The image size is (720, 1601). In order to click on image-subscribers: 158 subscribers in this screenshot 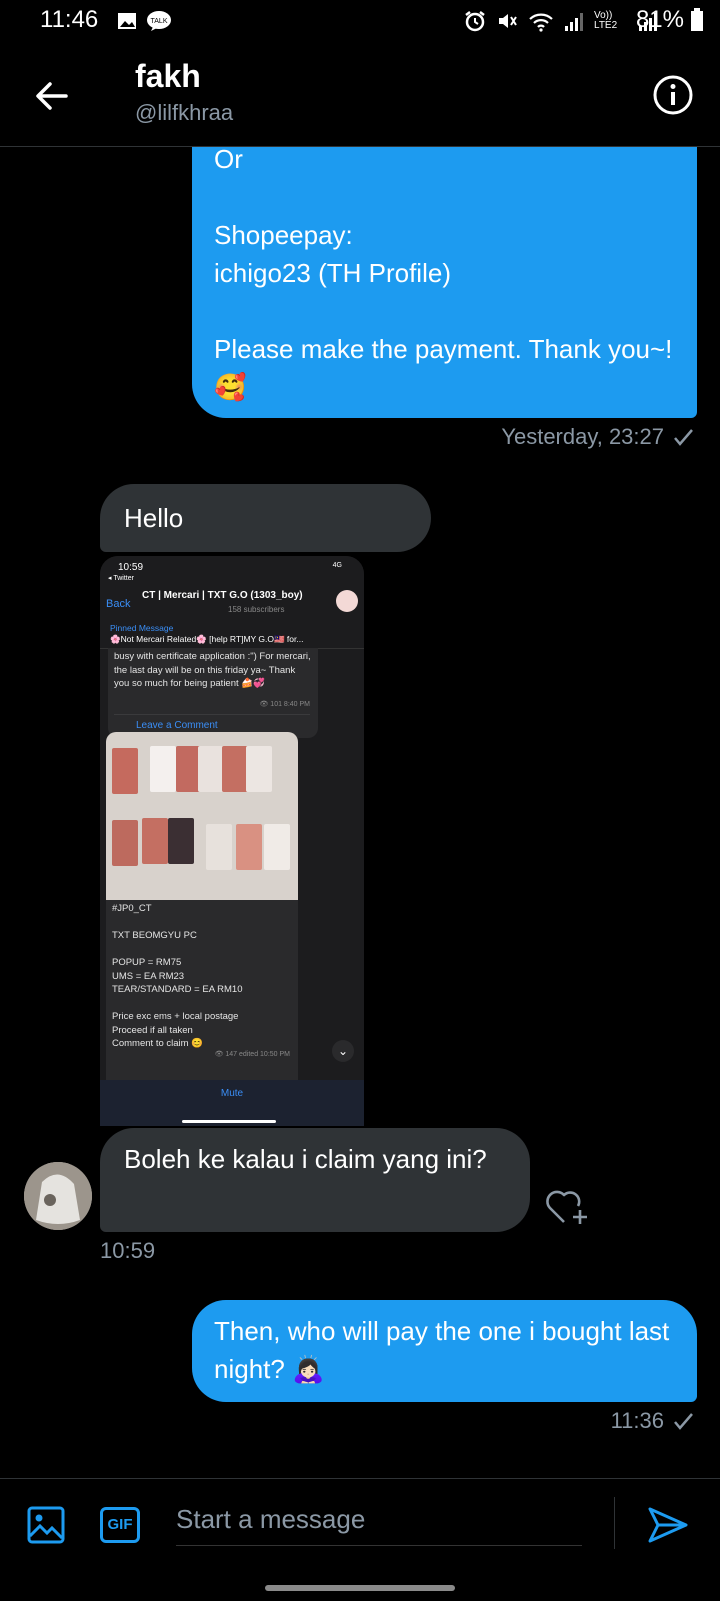, I will do `click(256, 609)`.